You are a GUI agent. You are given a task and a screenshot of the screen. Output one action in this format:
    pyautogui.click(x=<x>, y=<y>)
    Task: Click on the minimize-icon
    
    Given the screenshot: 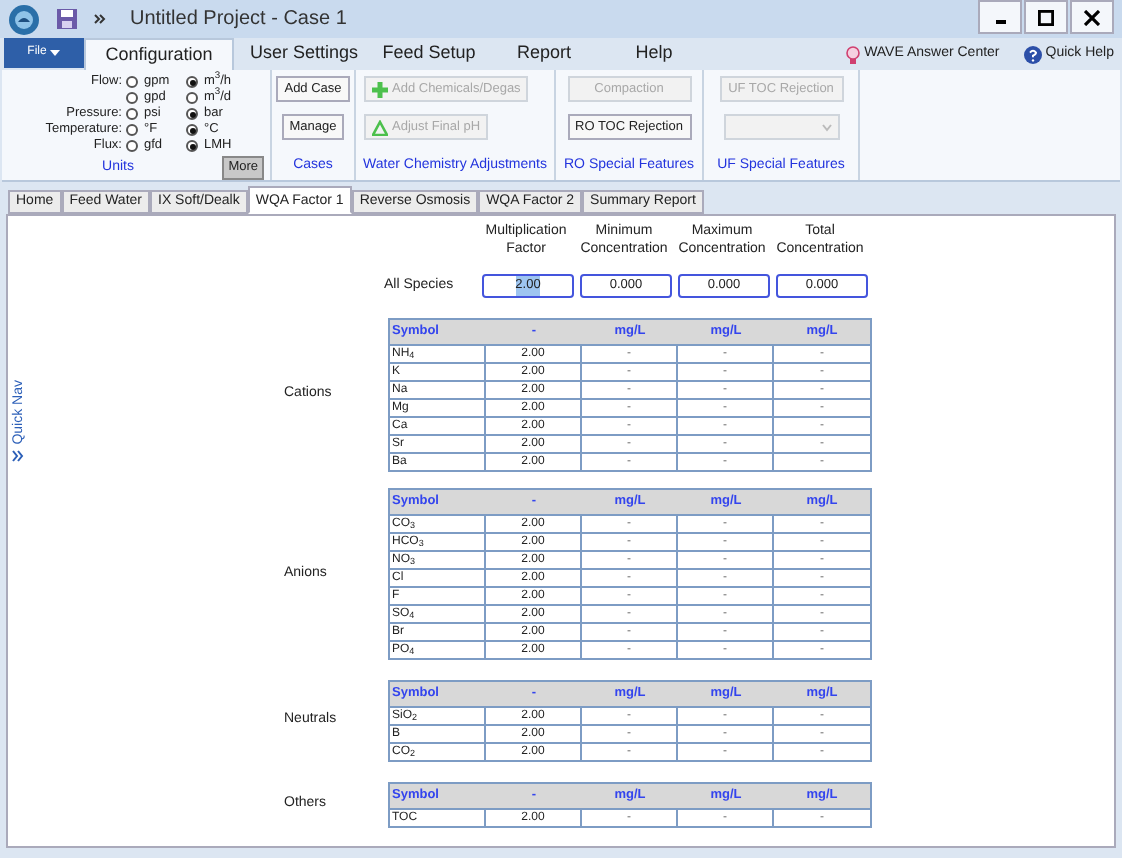 What is the action you would take?
    pyautogui.click(x=1000, y=22)
    